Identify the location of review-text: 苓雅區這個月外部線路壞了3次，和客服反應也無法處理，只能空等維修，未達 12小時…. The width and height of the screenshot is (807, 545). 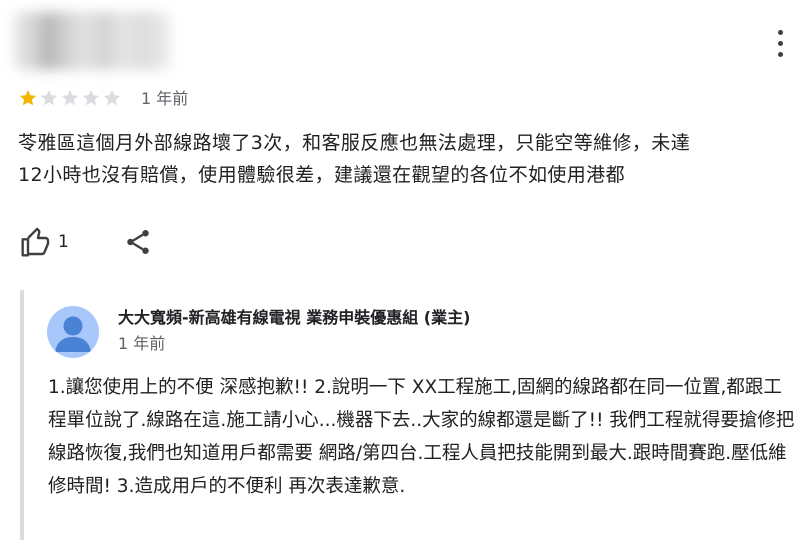
(408, 159).